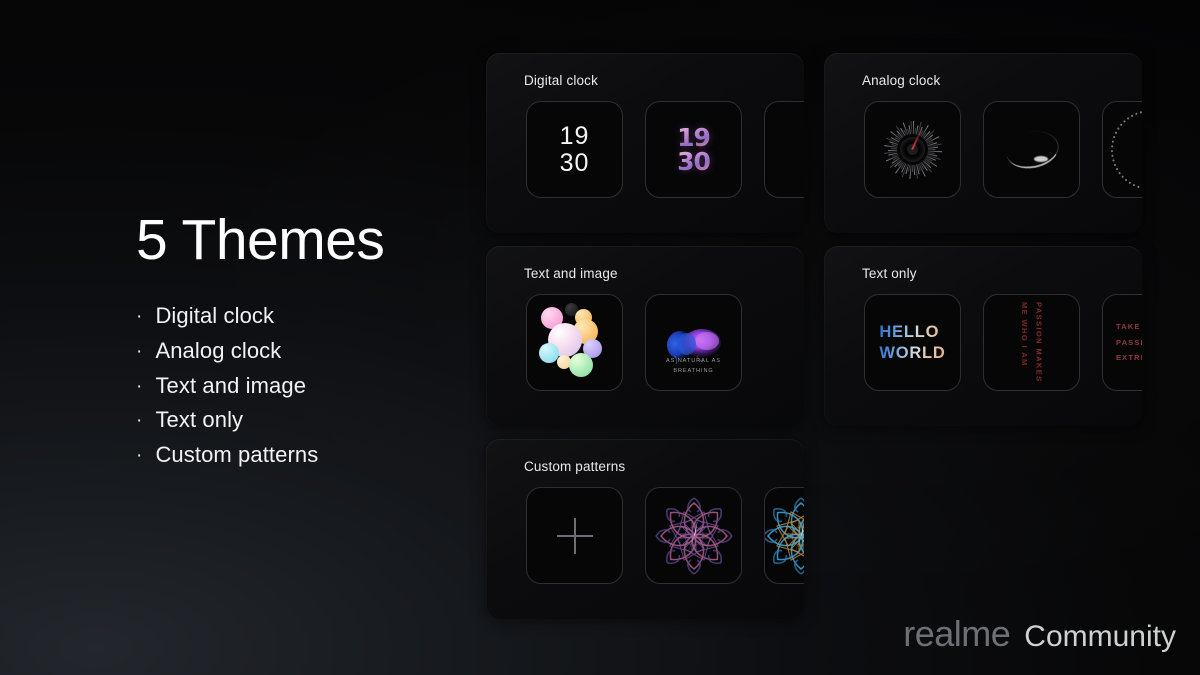  I want to click on image-caption: AS NATURAL AS BREATHING, so click(693, 367).